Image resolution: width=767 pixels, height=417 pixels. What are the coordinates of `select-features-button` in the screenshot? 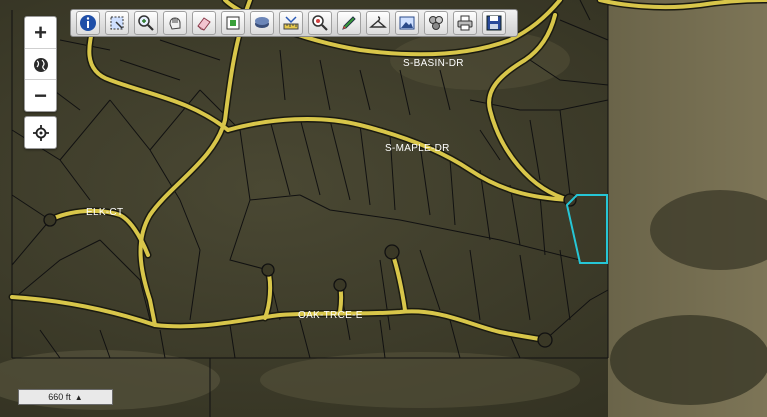 It's located at (233, 23).